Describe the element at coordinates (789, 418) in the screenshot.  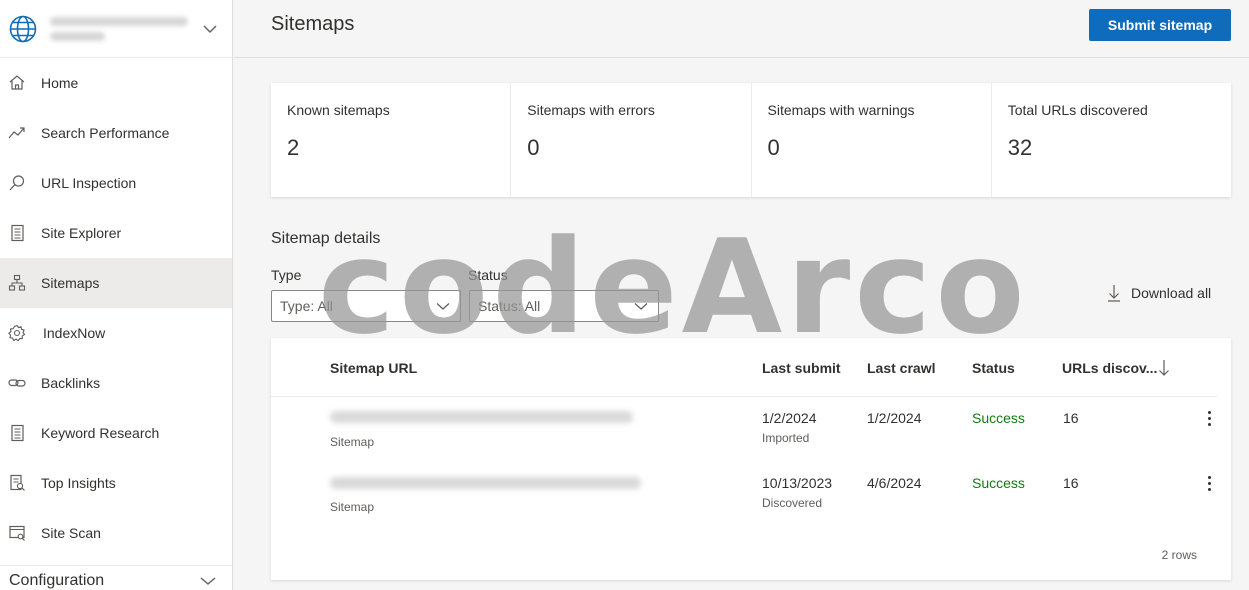
I see `last-submit: 1/2/2024` at that location.